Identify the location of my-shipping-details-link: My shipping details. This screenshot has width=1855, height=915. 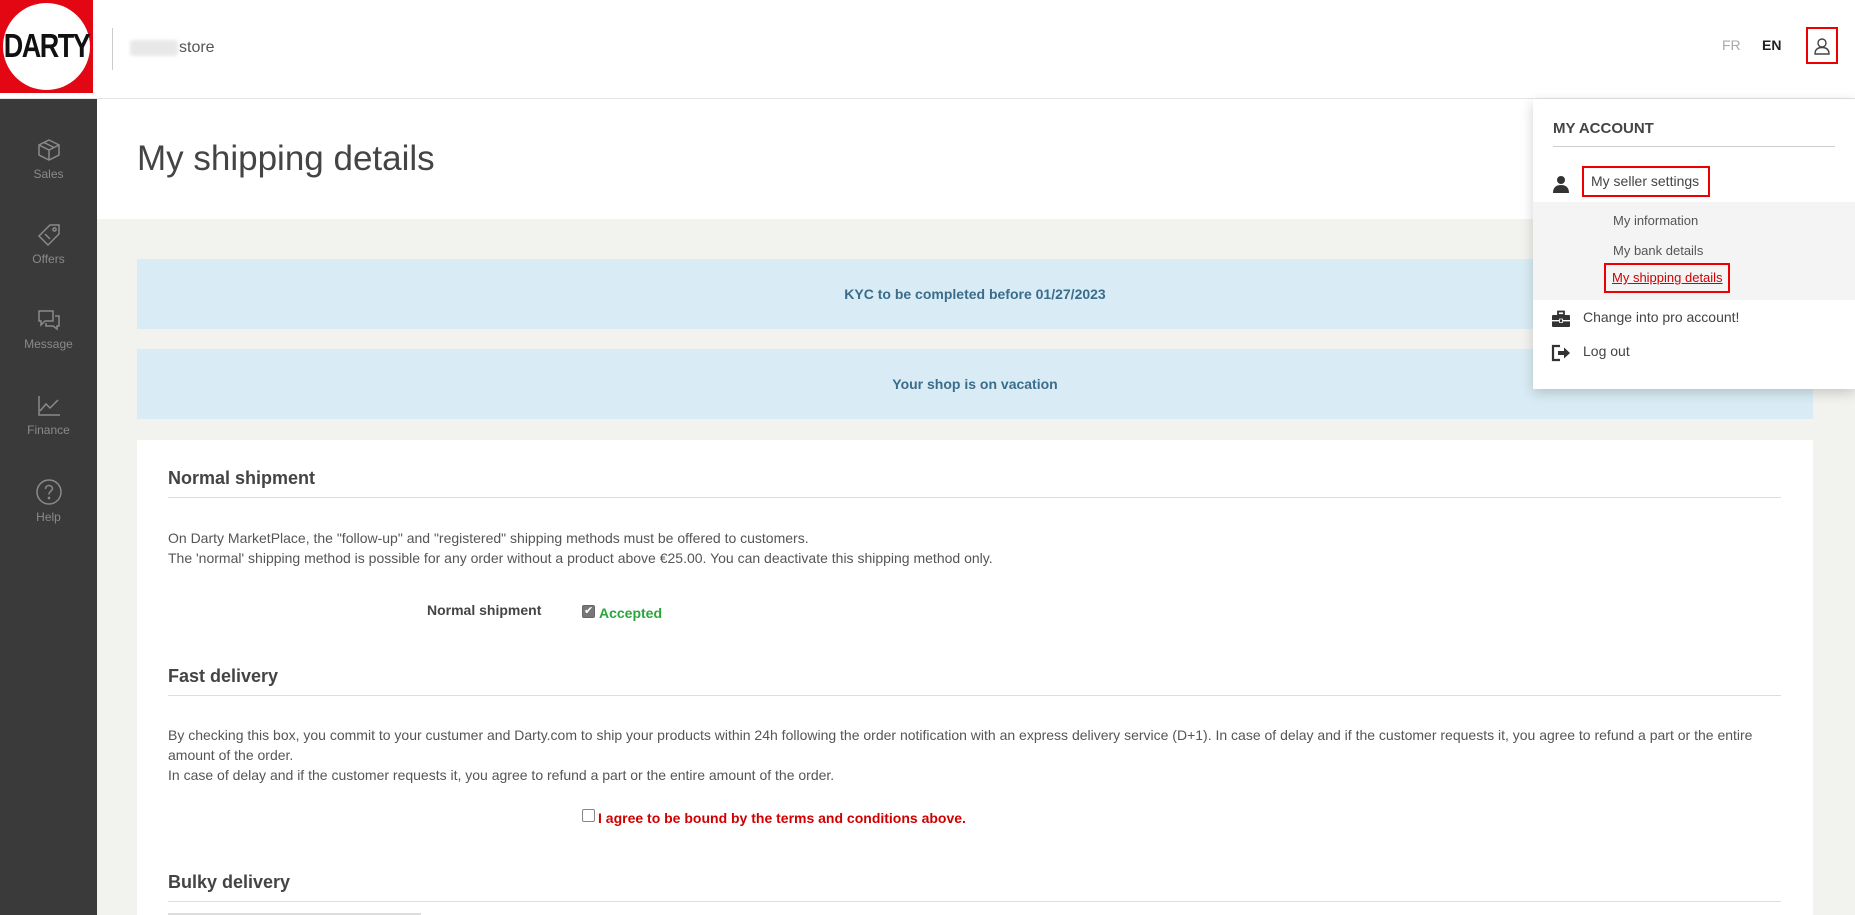
(1667, 278).